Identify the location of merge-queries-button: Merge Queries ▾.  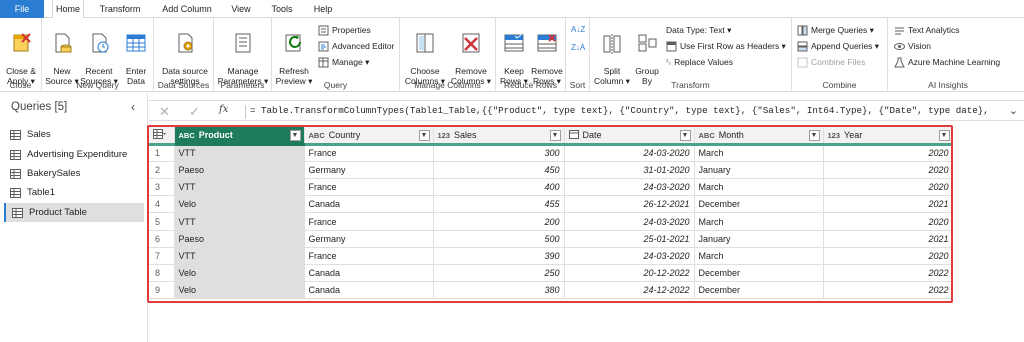
(835, 30).